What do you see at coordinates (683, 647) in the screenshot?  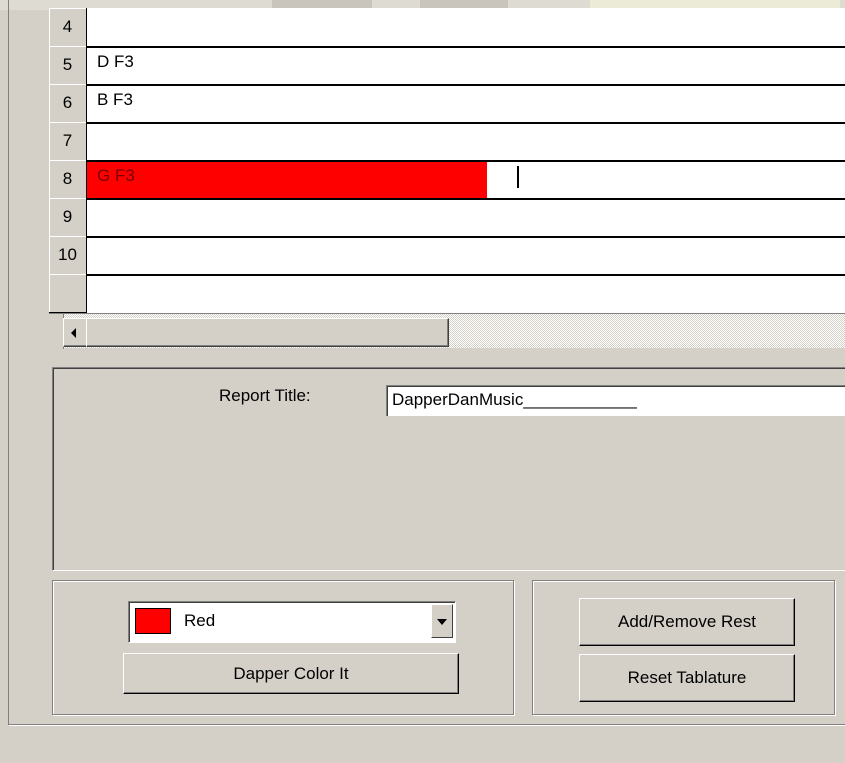 I see `action-panel: Add/Remove Rest Reset Tablature` at bounding box center [683, 647].